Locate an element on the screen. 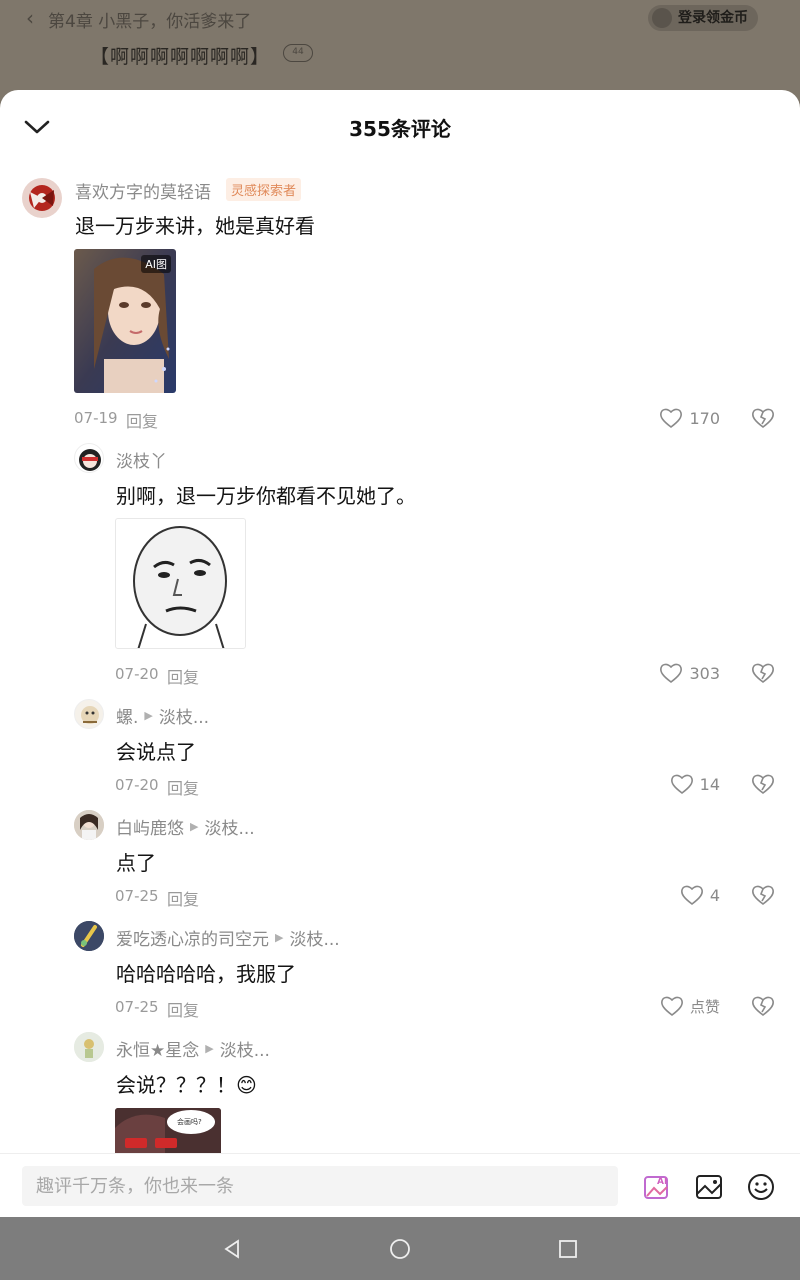 Image resolution: width=800 pixels, height=1280 pixels. like-count: 14 is located at coordinates (709, 784).